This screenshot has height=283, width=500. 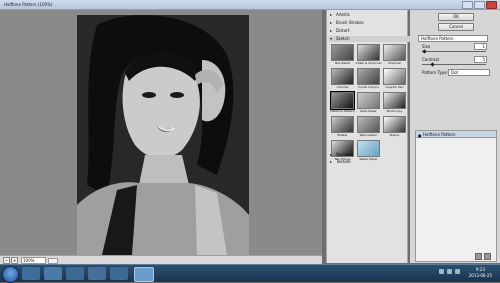 I want to click on clock-date: 2013-06-25, so click(x=480, y=275).